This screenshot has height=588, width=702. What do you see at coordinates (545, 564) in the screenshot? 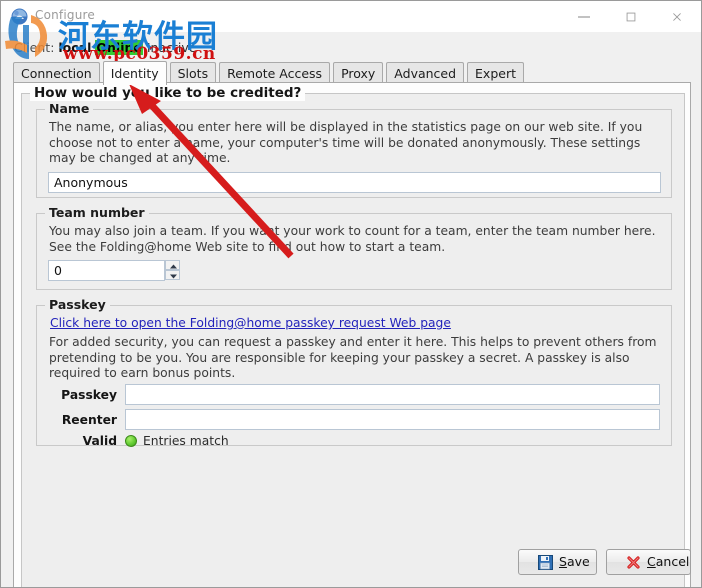
I see `floppy-disk-icon` at bounding box center [545, 564].